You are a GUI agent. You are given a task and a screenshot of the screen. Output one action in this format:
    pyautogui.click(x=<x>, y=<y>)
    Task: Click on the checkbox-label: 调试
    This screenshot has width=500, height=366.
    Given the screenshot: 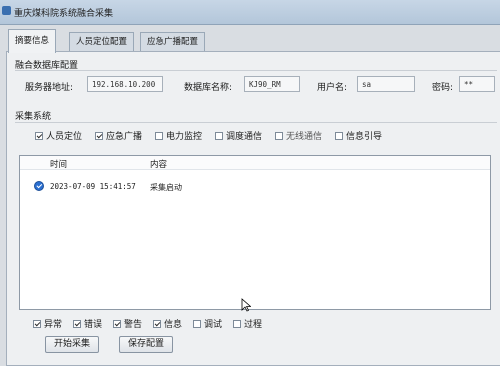 What is the action you would take?
    pyautogui.click(x=213, y=325)
    